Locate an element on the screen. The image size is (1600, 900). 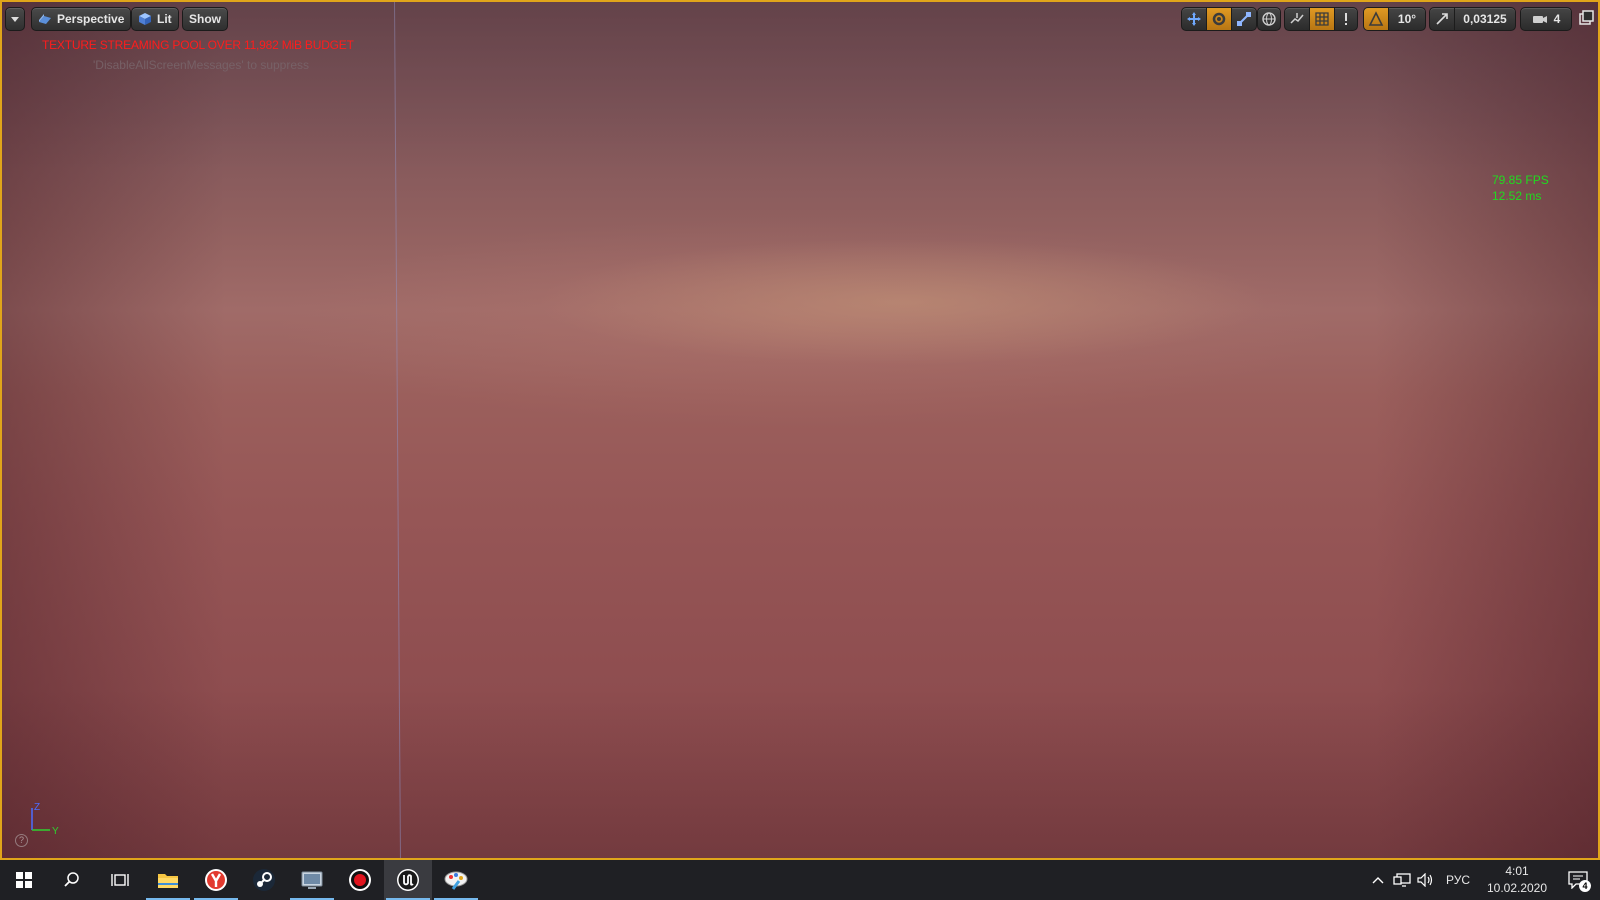
surface-snapping-toggle is located at coordinates (1297, 19).